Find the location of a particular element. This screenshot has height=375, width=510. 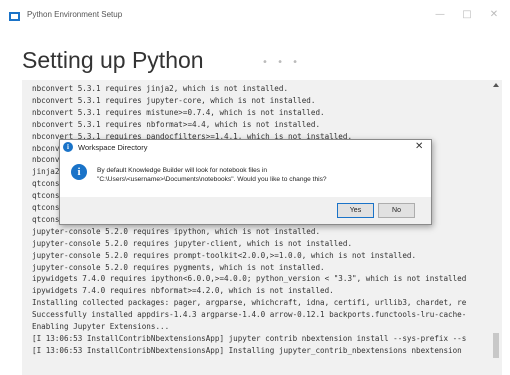

information-icon: i is located at coordinates (79, 172).